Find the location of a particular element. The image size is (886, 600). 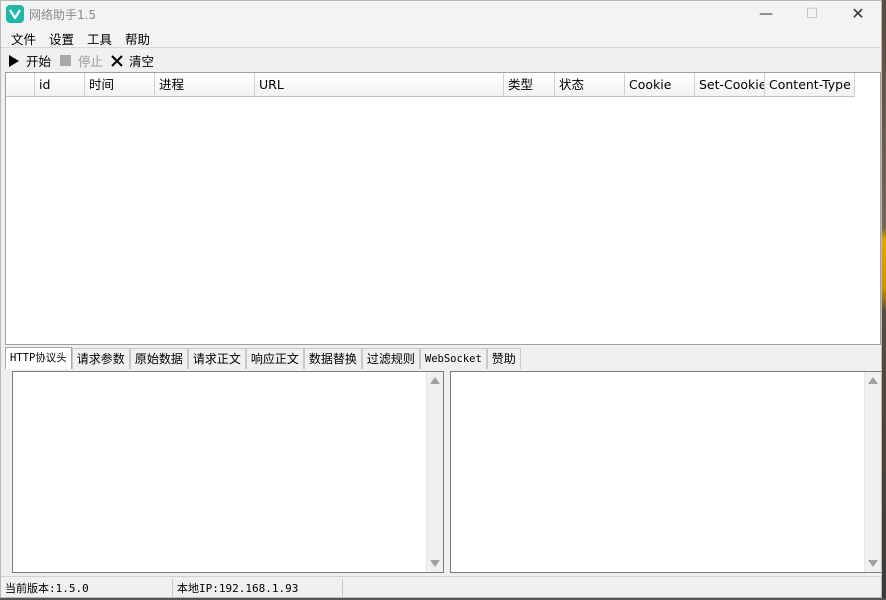

clear-x-icon is located at coordinates (117, 61).